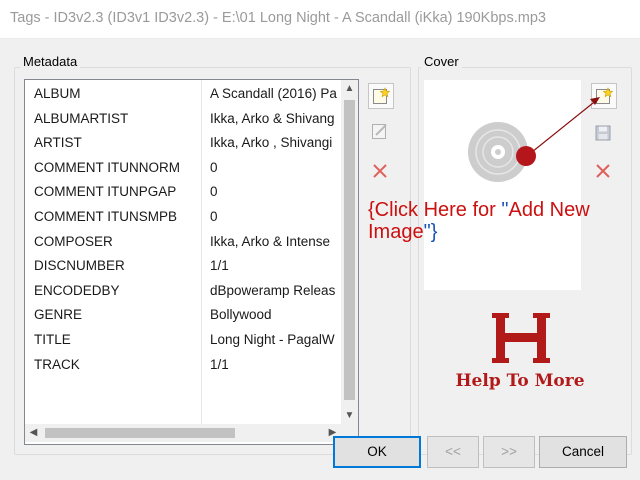 The width and height of the screenshot is (640, 480). Describe the element at coordinates (273, 290) in the screenshot. I see `tag-value: dBpoweramp Releas` at that location.